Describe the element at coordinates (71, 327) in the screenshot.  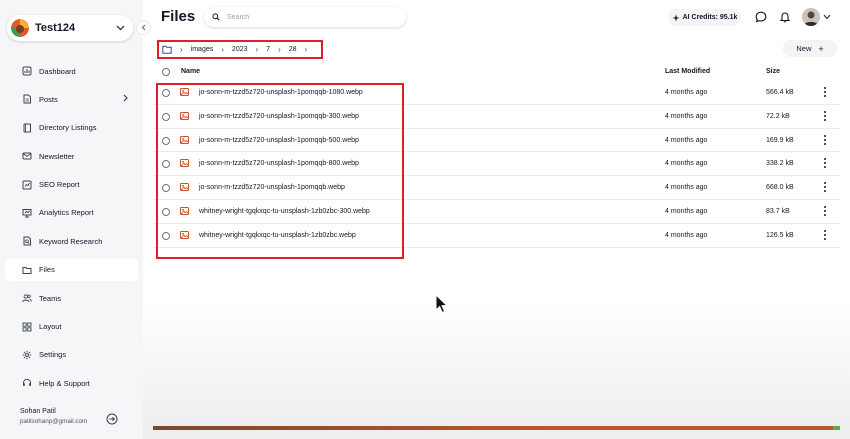
I see `sidebar-item-layout: Layout` at that location.